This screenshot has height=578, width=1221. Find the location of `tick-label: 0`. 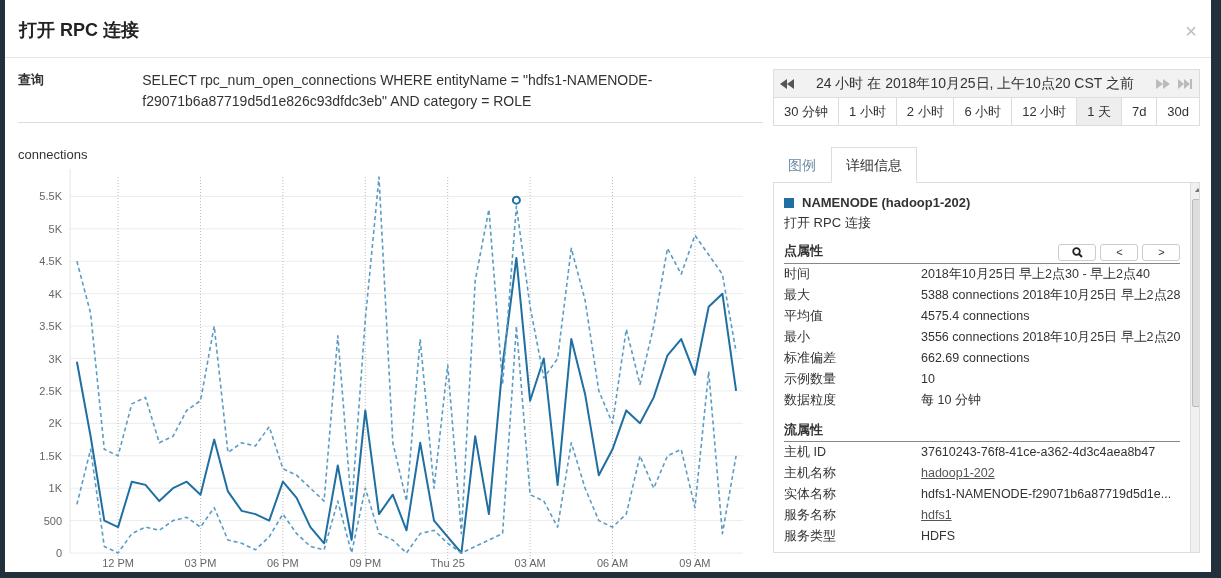

tick-label: 0 is located at coordinates (58, 552).